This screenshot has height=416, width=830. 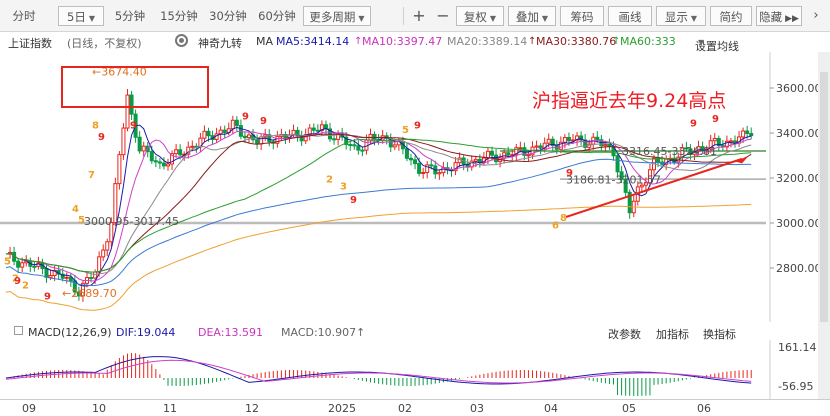 What do you see at coordinates (403, 16) in the screenshot?
I see `toolbar-divider` at bounding box center [403, 16].